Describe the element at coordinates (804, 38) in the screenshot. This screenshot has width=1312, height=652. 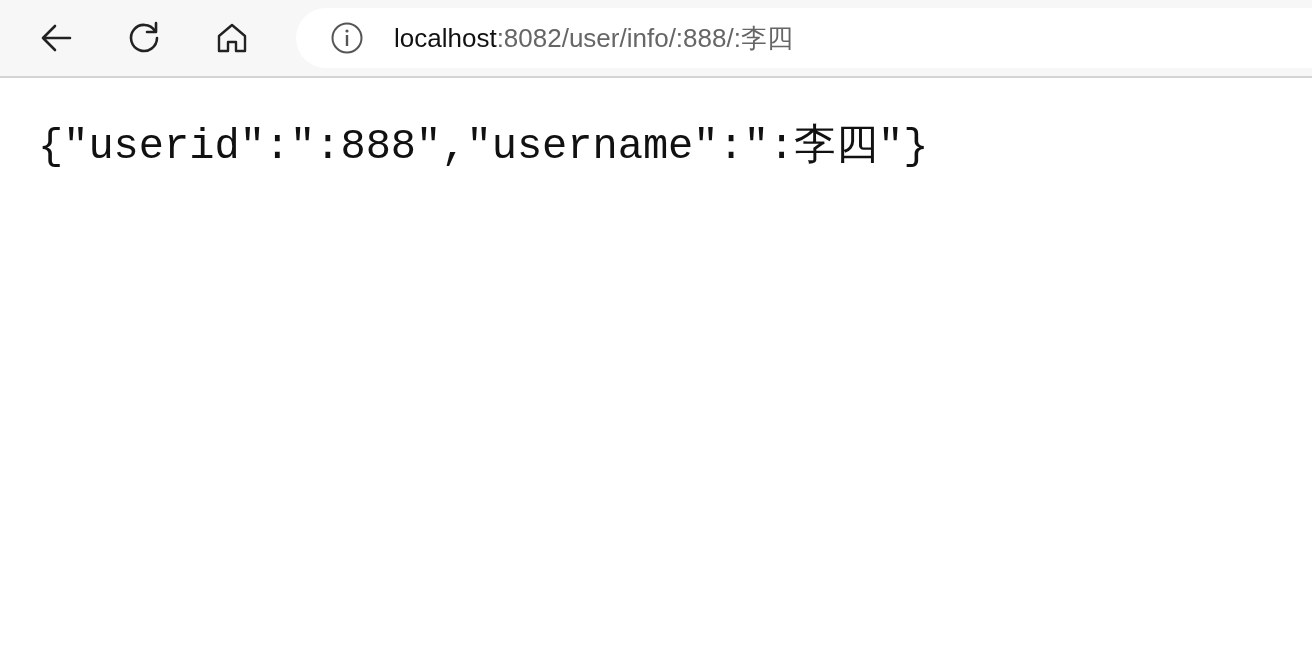
I see `address-bar: localhost:8082/user/info/:888/:李四` at that location.